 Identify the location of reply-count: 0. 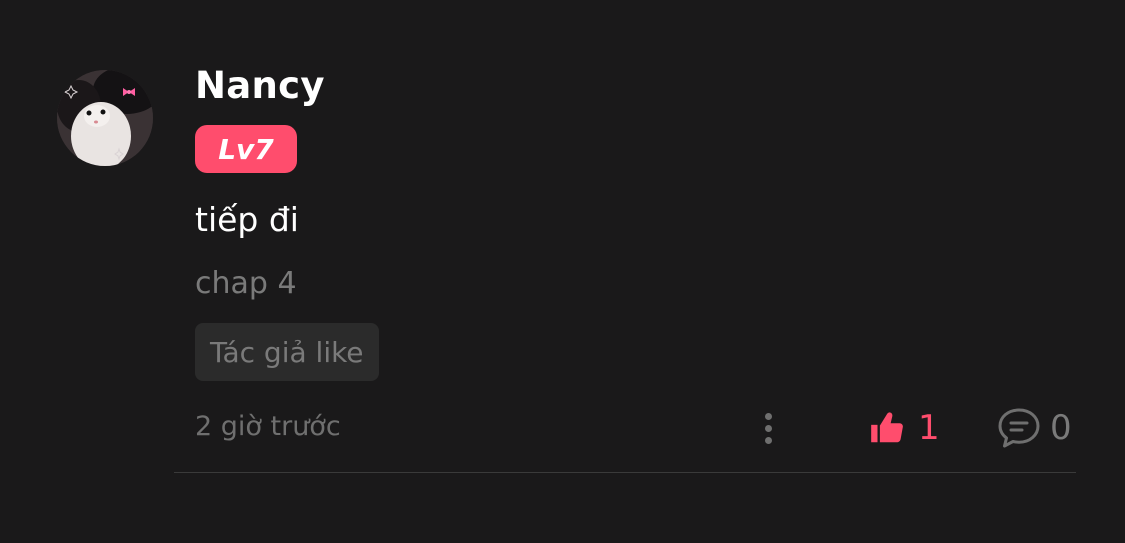
(1061, 428).